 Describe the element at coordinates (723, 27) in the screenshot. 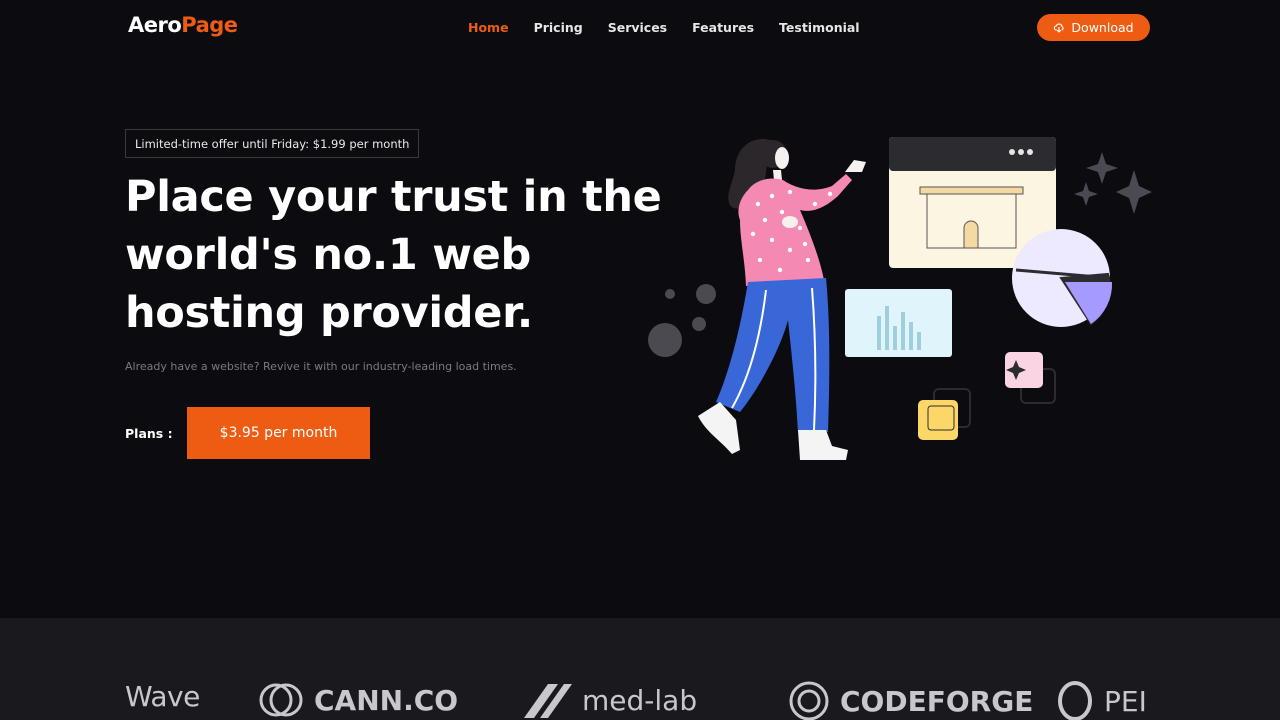

I see `nav-features: Features` at that location.